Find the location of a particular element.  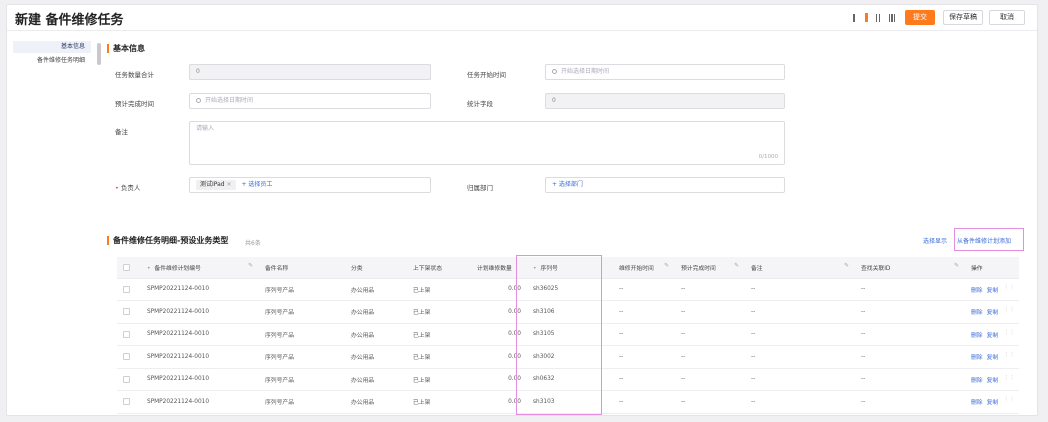

col-serial: • 序列号 is located at coordinates (570, 268).